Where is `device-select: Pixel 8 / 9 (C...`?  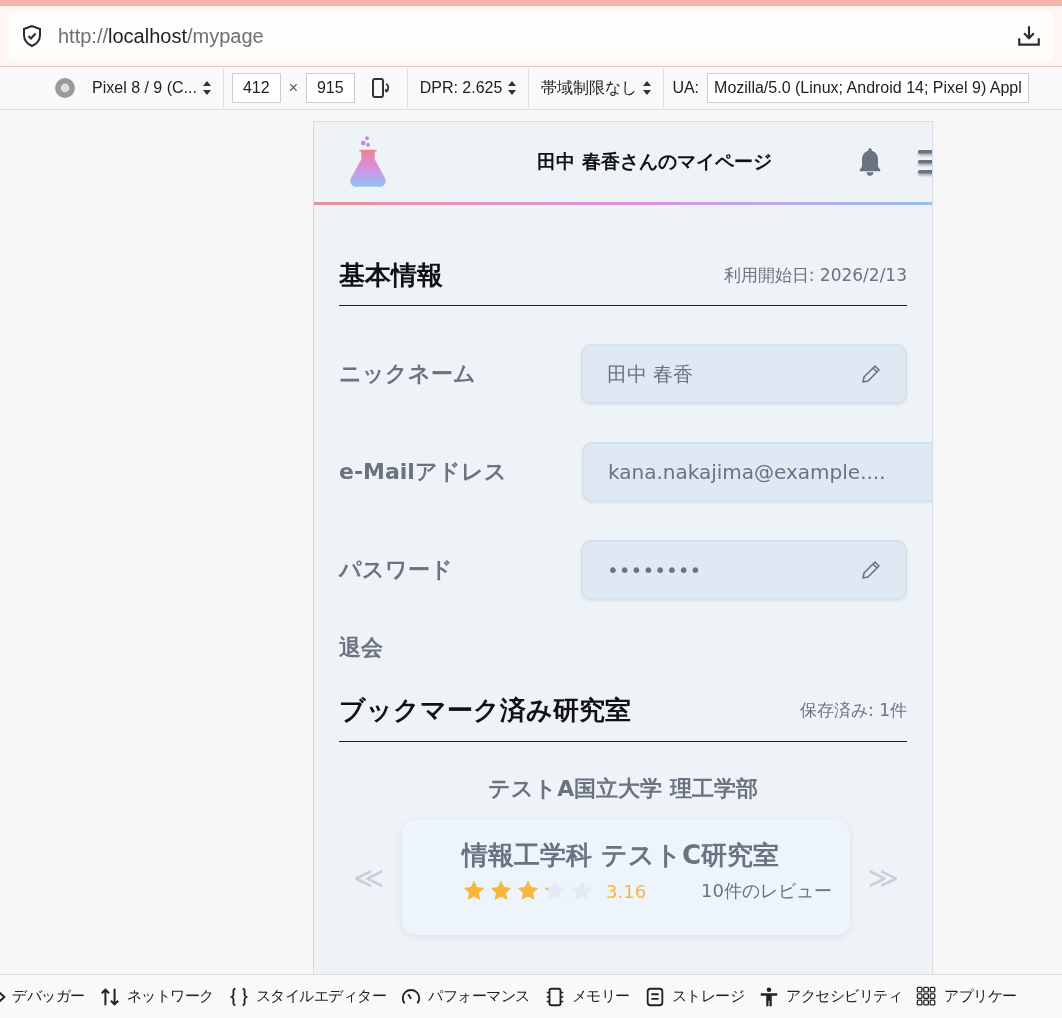
device-select: Pixel 8 / 9 (C... is located at coordinates (151, 88).